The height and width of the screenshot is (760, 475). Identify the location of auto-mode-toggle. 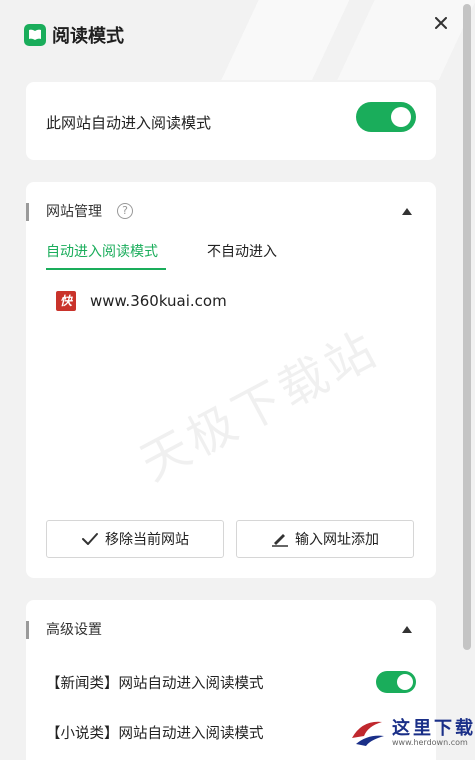
(386, 117).